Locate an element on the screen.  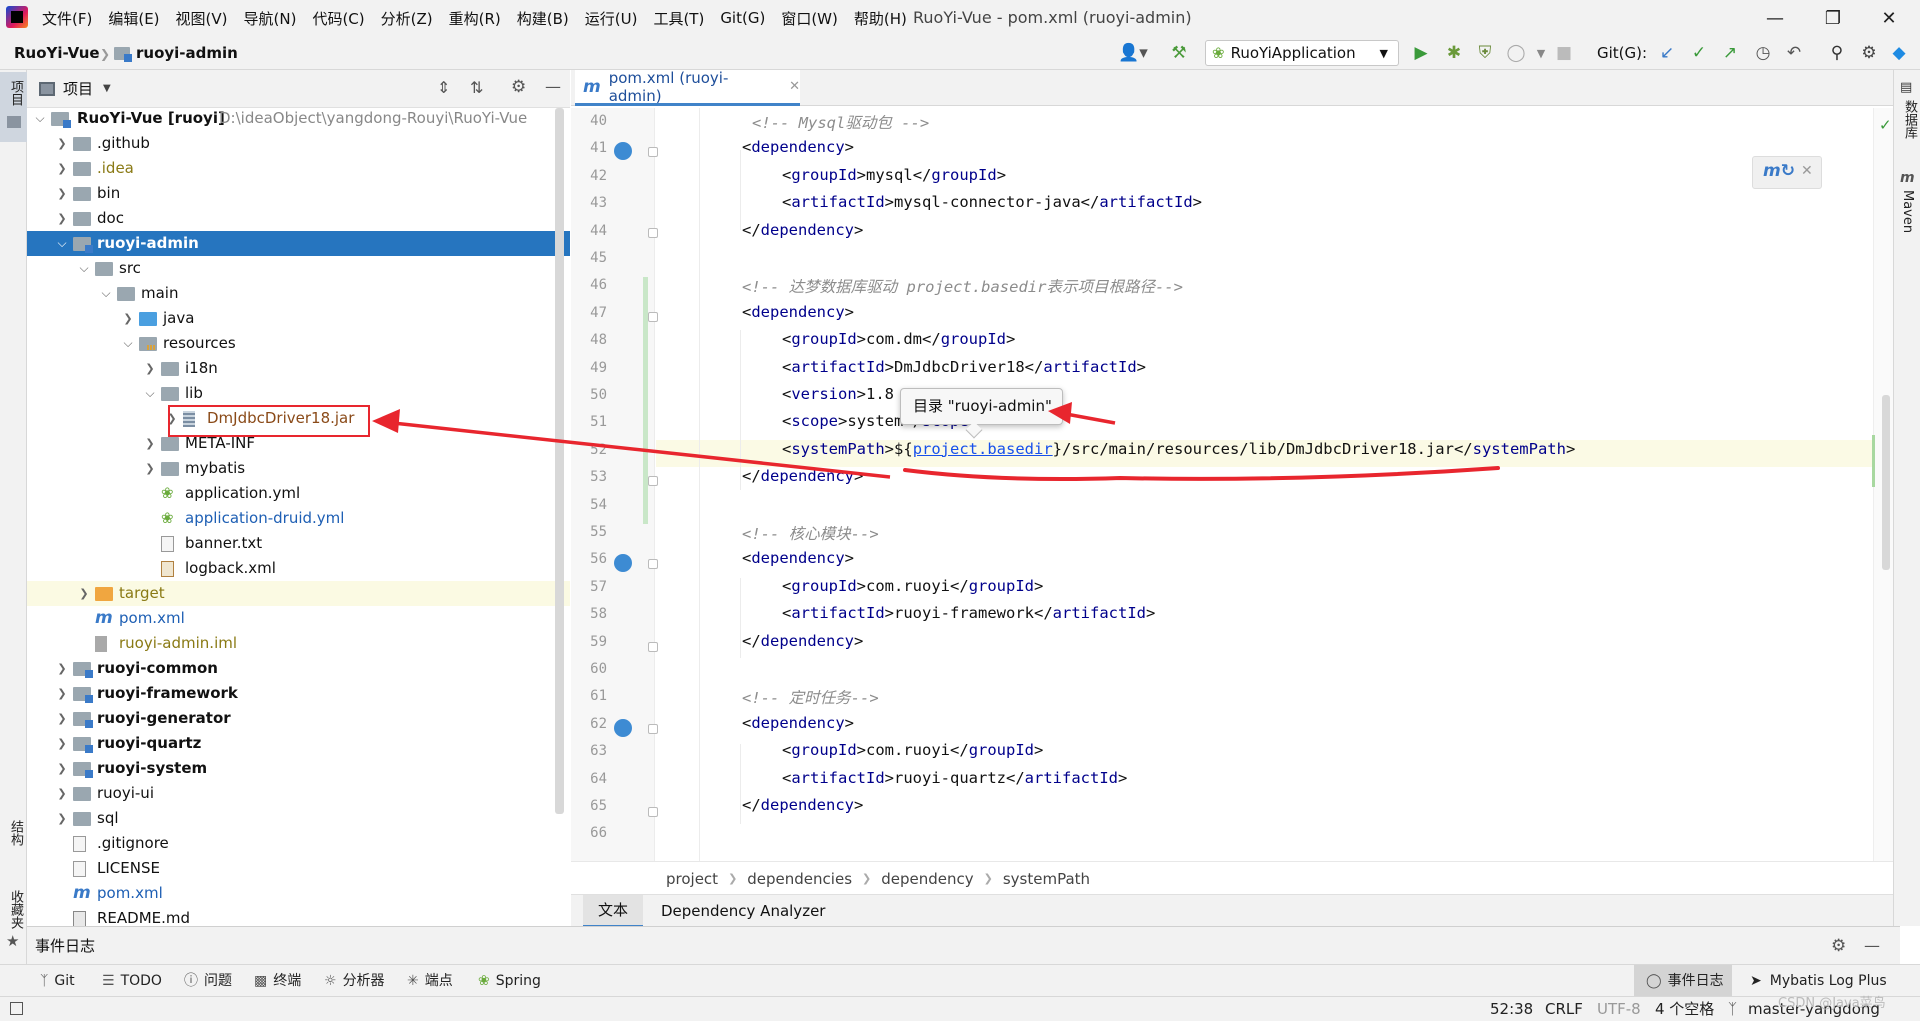
breadcrumb-item: dependency is located at coordinates (927, 879).